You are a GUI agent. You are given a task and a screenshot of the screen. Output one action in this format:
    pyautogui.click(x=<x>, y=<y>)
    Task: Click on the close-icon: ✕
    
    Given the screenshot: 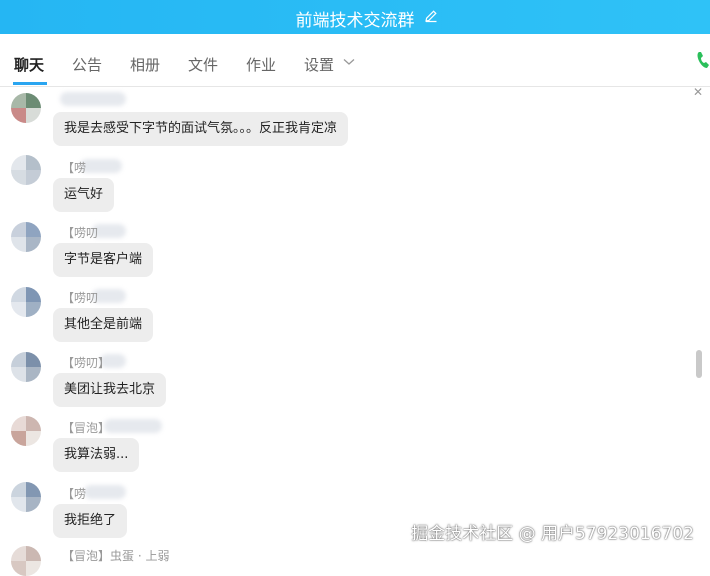 What is the action you would take?
    pyautogui.click(x=698, y=92)
    